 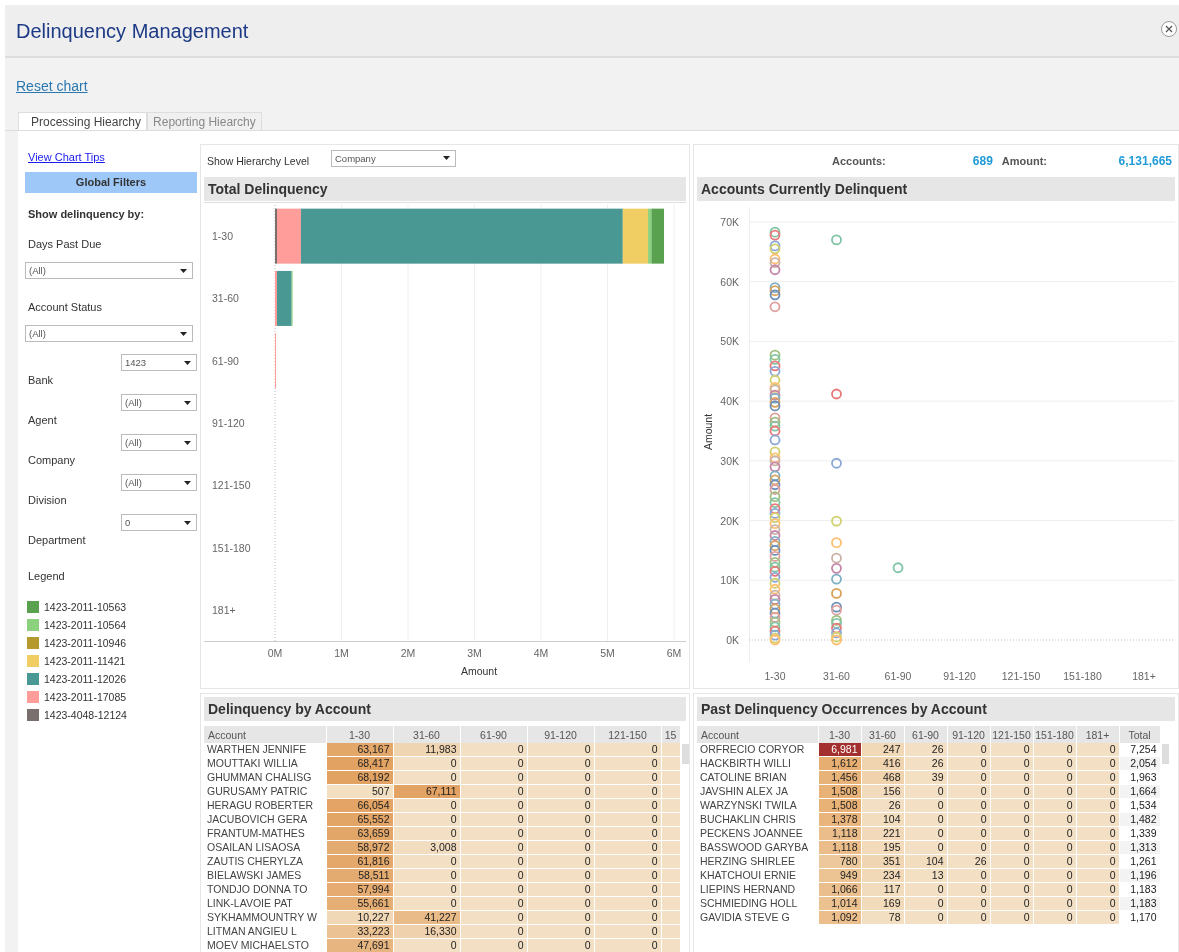 What do you see at coordinates (729, 401) in the screenshot?
I see `axis-tick-label: 40K` at bounding box center [729, 401].